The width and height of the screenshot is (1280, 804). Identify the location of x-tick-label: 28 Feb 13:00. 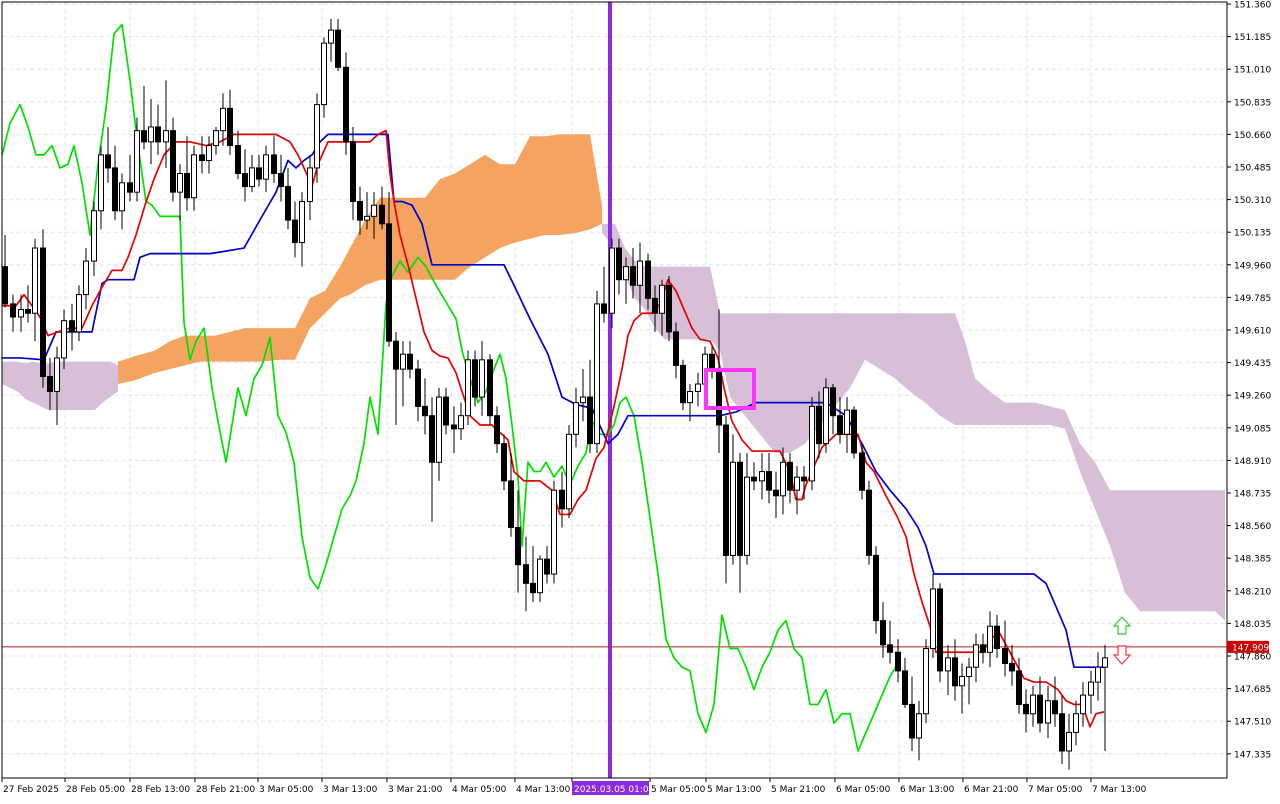
(160, 790).